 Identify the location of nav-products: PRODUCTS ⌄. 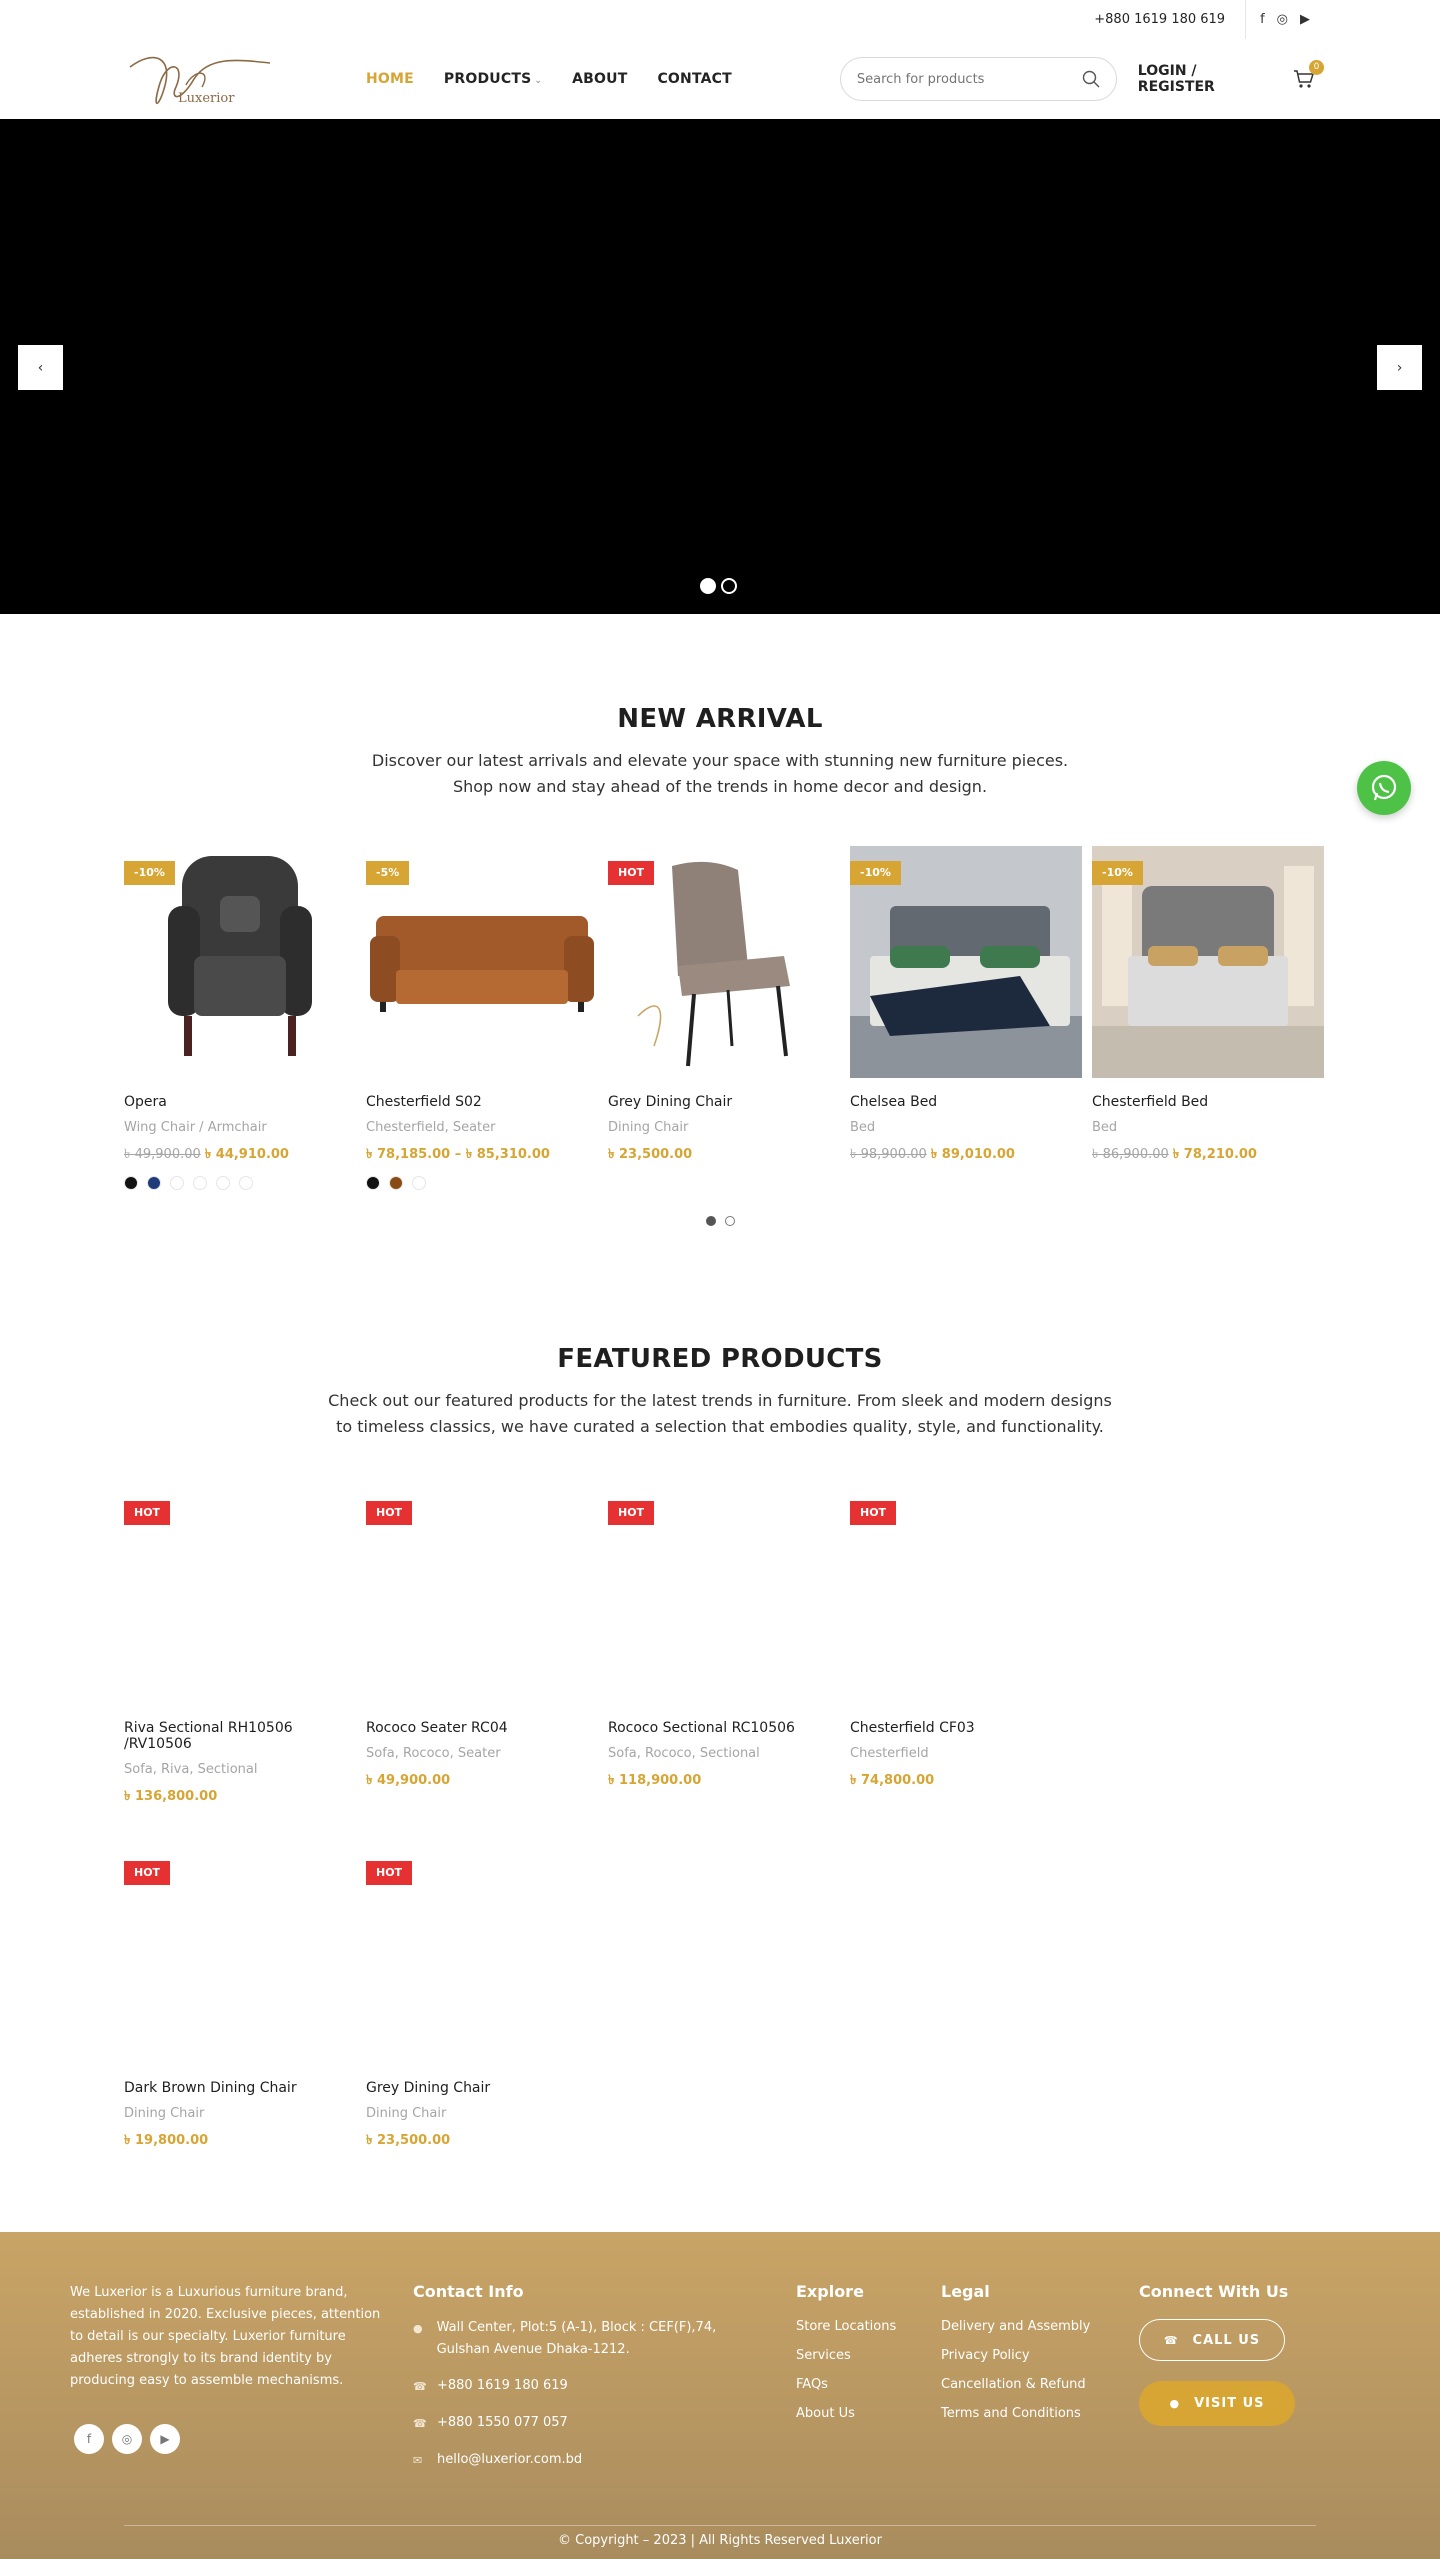
(493, 79).